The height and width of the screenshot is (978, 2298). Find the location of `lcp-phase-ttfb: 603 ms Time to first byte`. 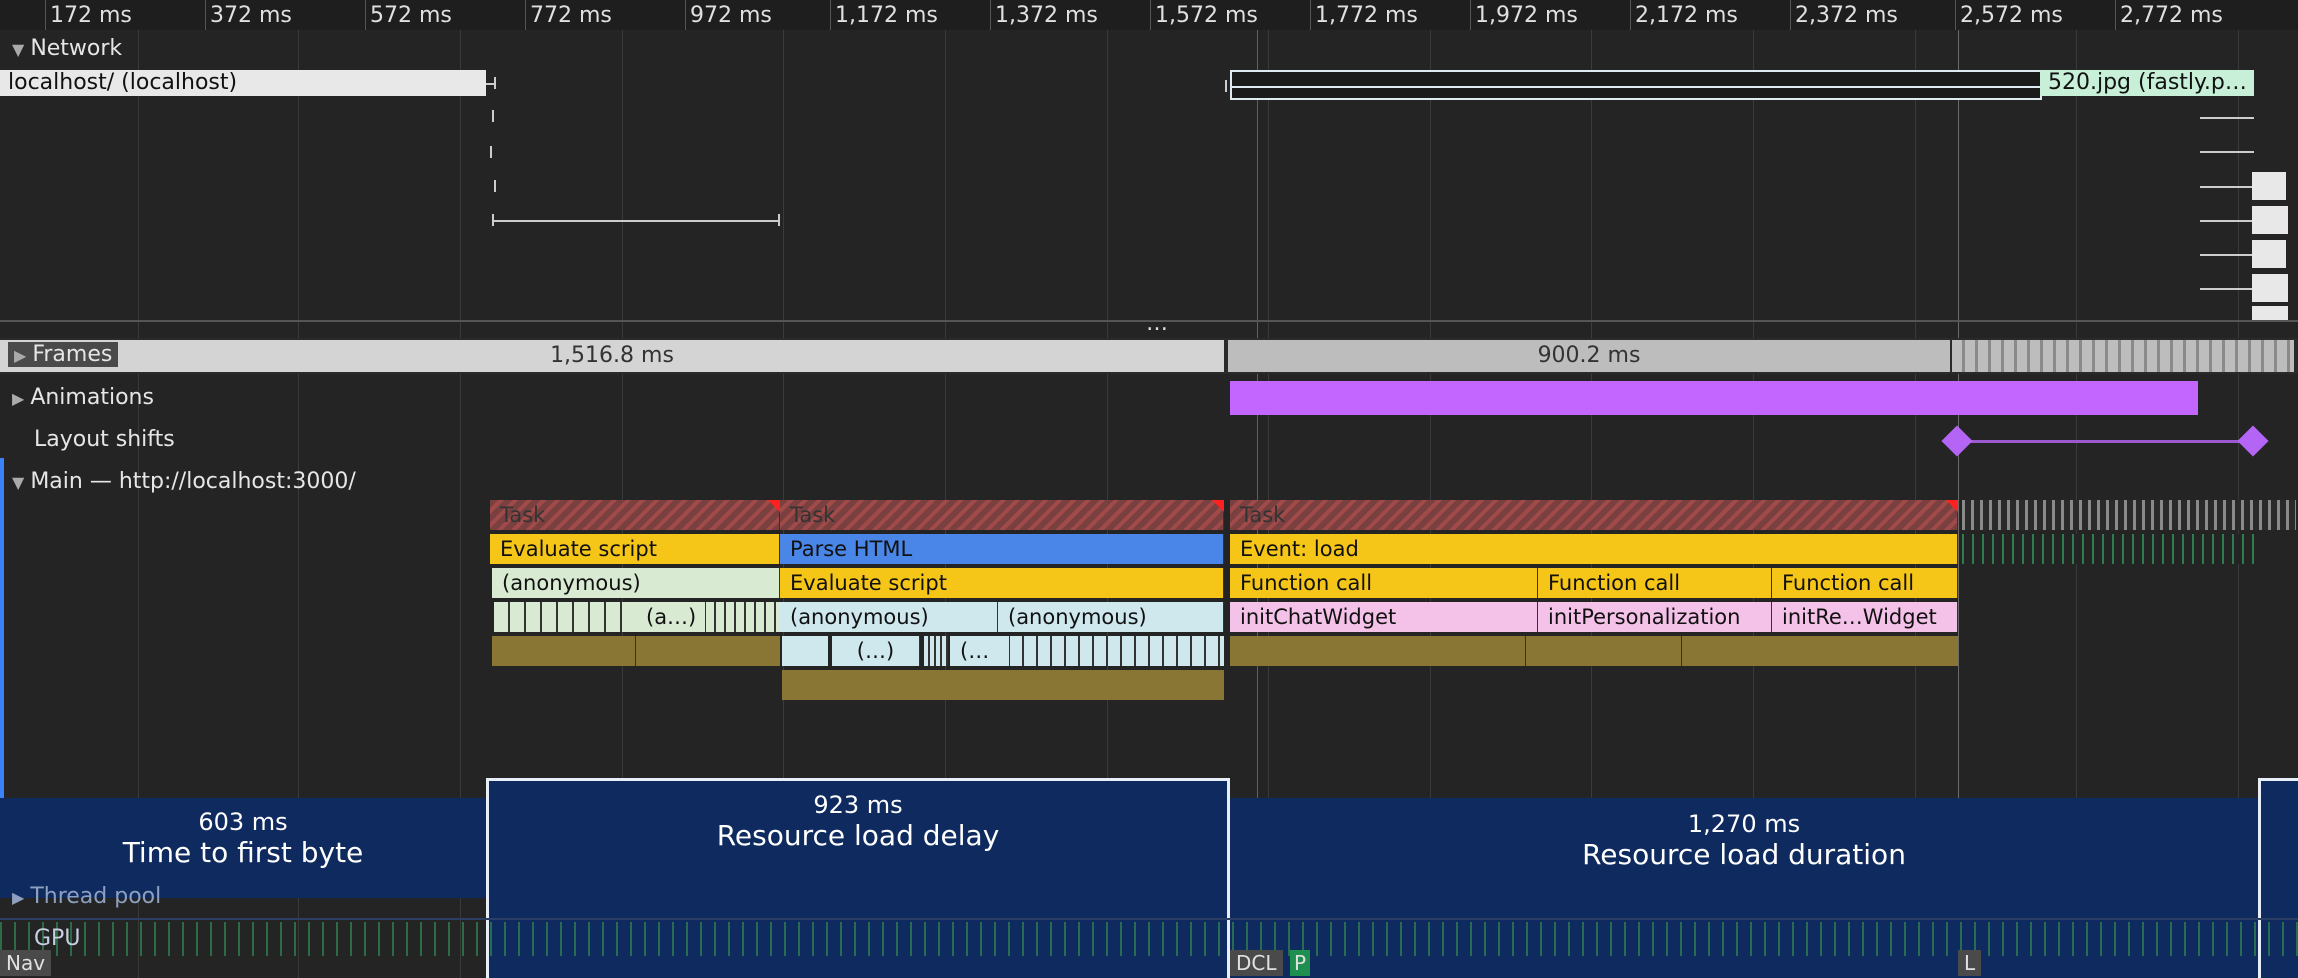

lcp-phase-ttfb: 603 ms Time to first byte is located at coordinates (243, 848).